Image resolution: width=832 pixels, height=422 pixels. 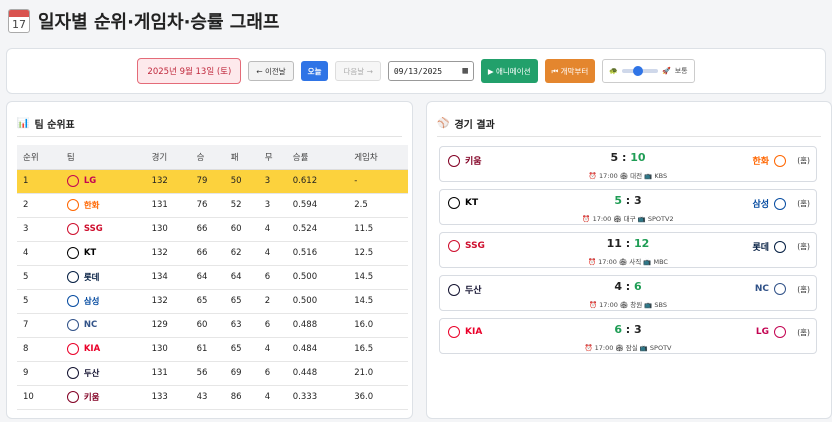 I want to click on cell-w: 65, so click(x=207, y=301).